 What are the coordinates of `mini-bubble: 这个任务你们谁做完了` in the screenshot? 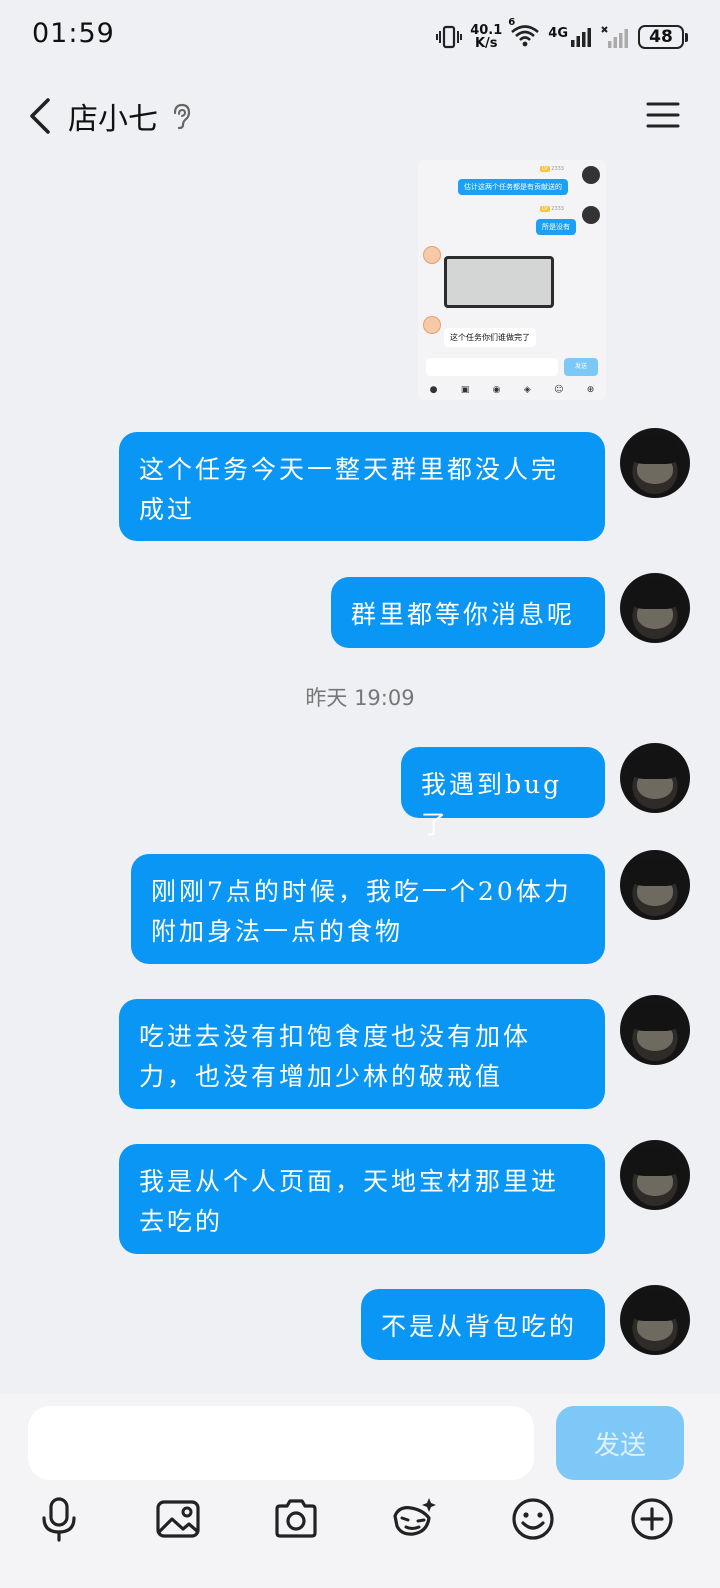 It's located at (490, 337).